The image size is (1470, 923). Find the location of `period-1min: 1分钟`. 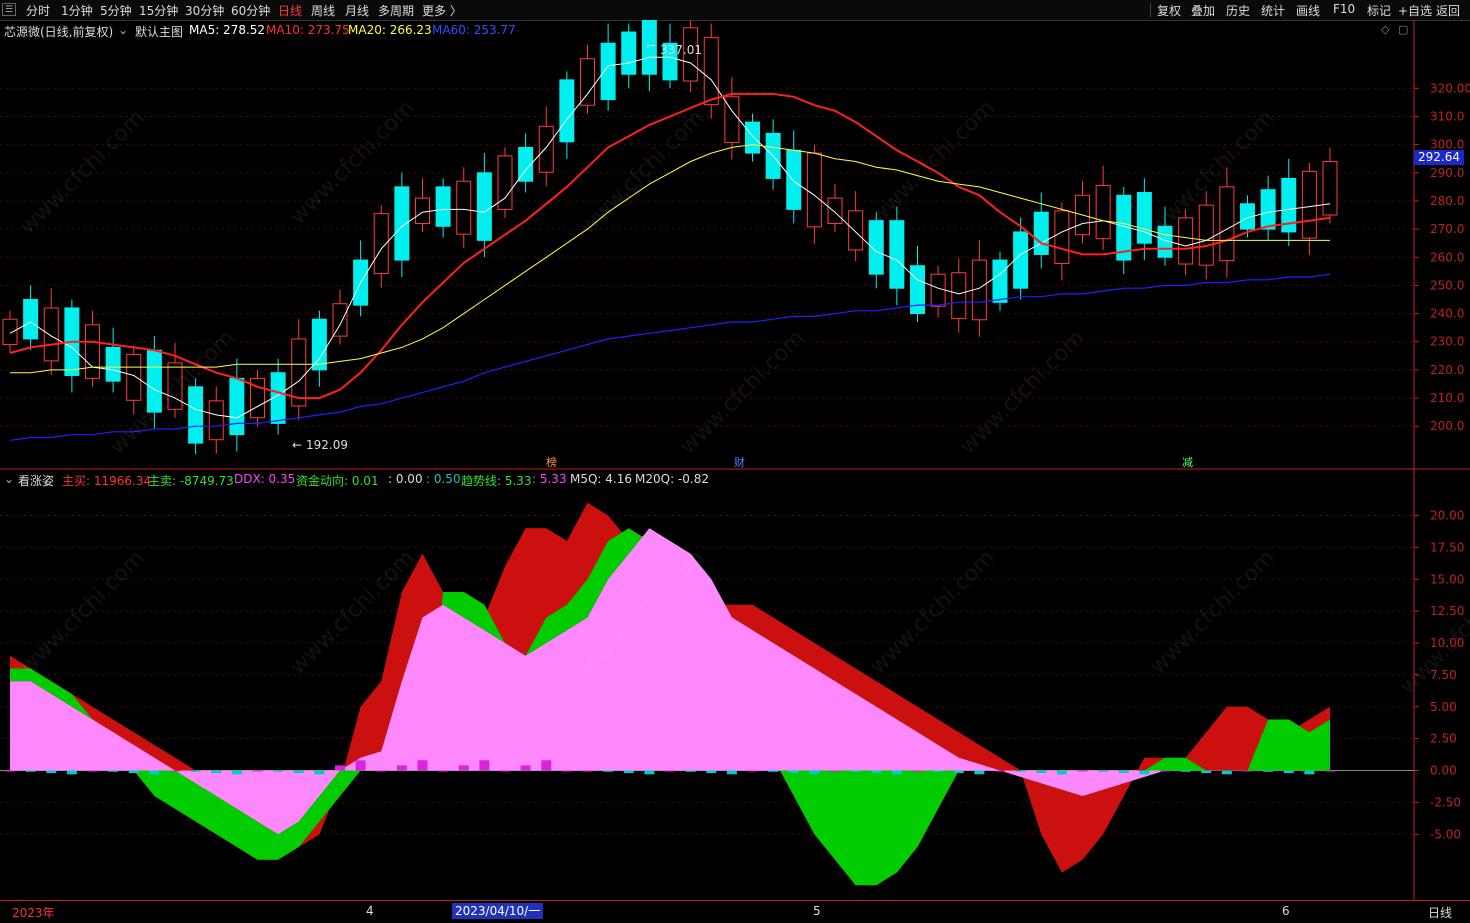

period-1min: 1分钟 is located at coordinates (77, 10).